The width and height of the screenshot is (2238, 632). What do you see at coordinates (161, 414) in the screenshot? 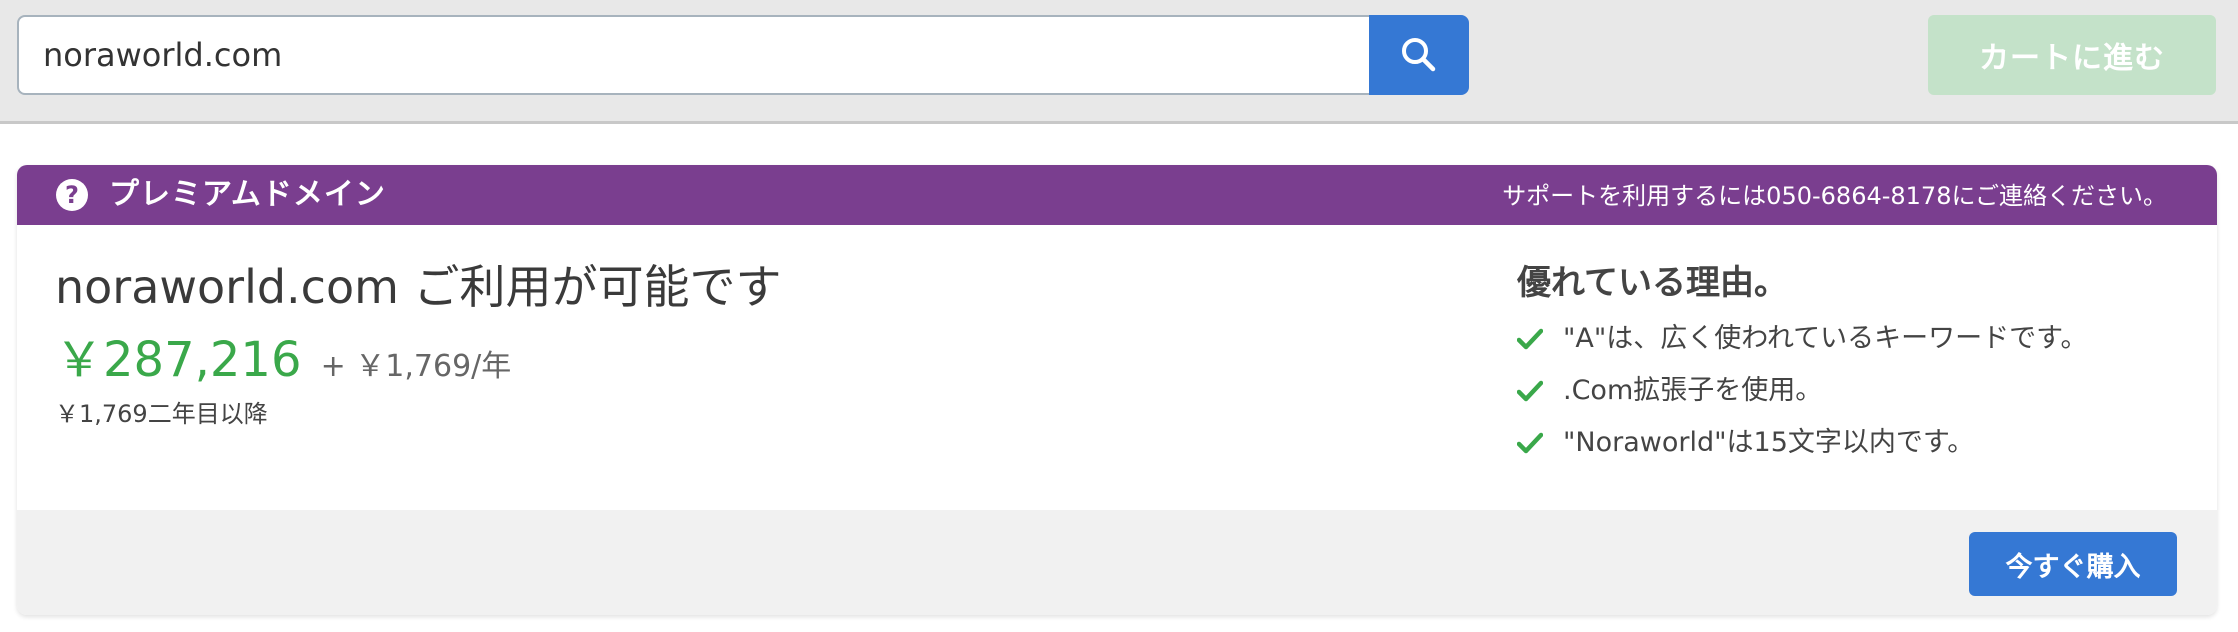
I see `renewal-note: ￥1,769二年目以降` at bounding box center [161, 414].